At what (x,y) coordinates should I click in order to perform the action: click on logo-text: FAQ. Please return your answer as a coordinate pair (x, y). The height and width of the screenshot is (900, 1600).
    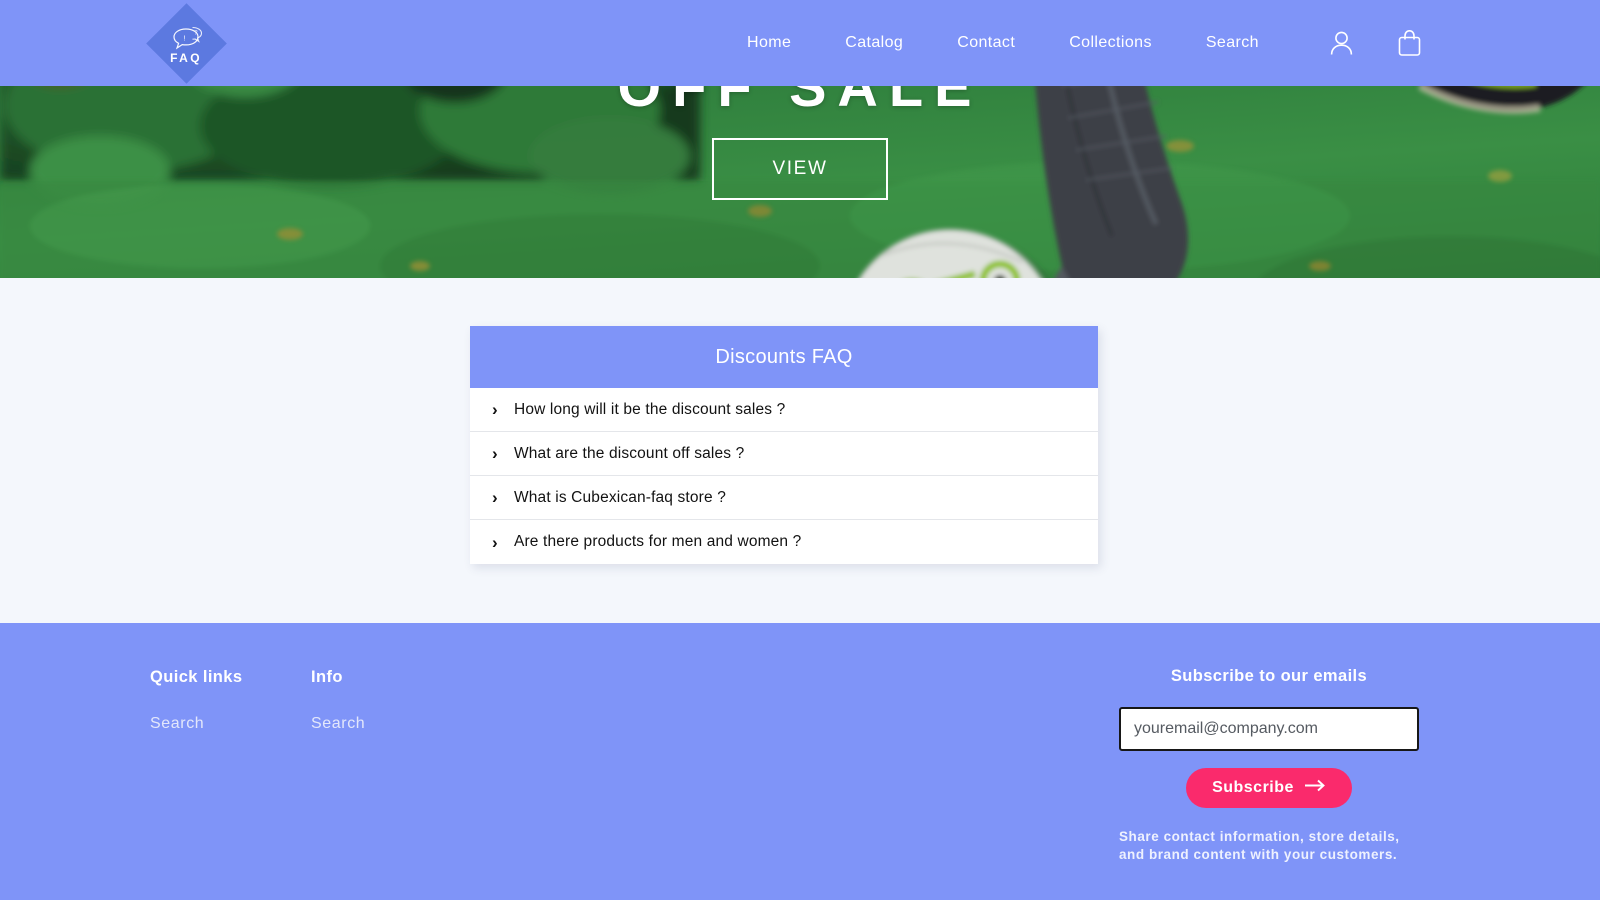
    Looking at the image, I should click on (186, 58).